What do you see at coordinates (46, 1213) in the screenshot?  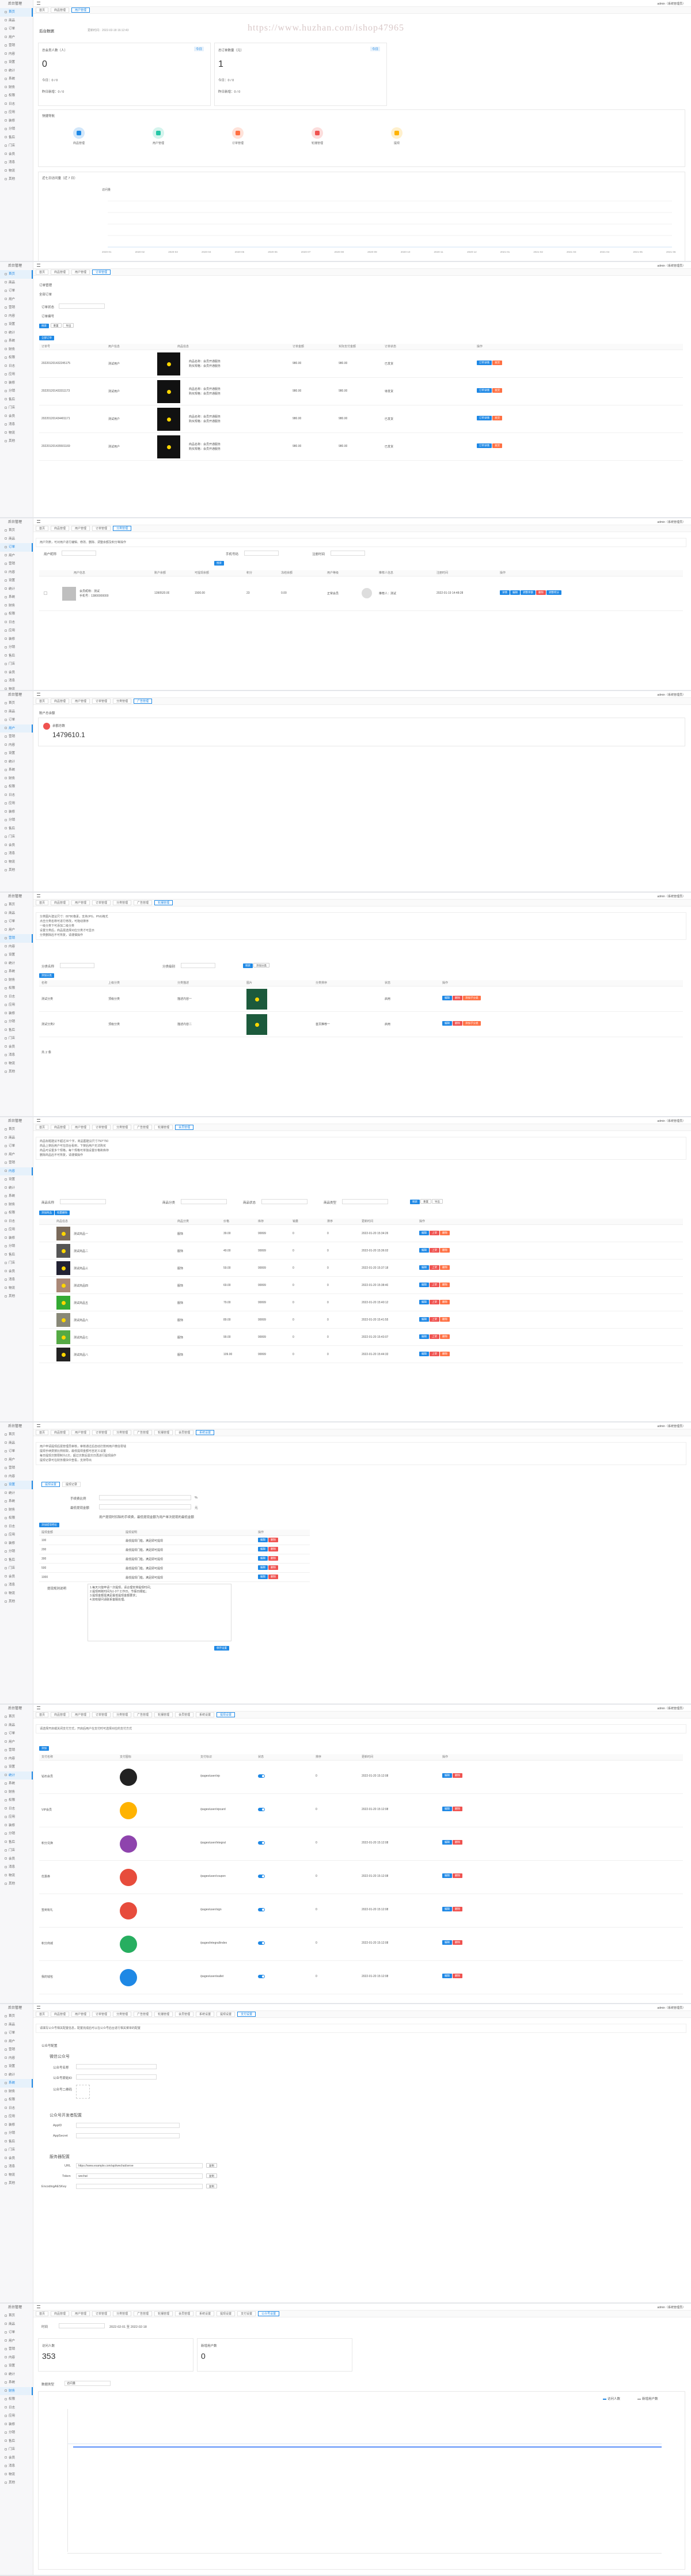 I see `add-goods-button: 添加商品` at bounding box center [46, 1213].